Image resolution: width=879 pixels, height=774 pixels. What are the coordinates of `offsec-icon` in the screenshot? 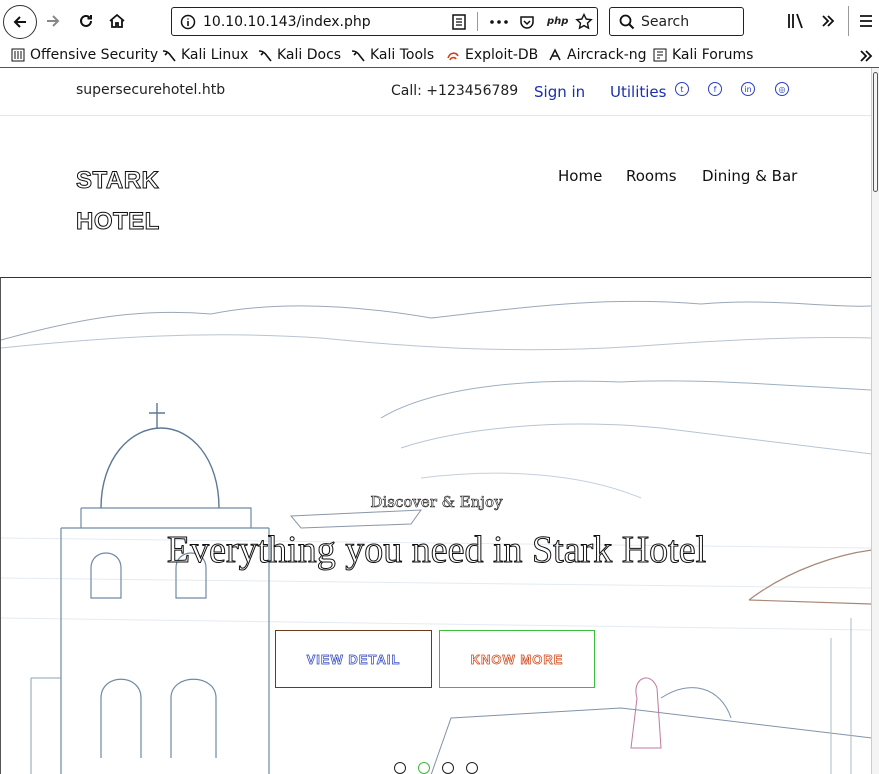 It's located at (18, 55).